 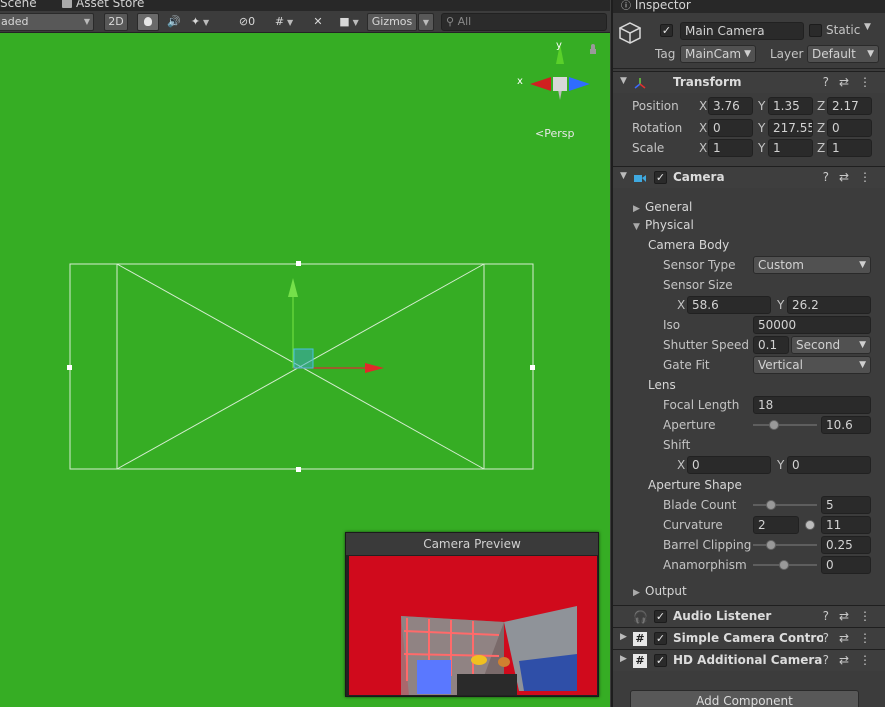 I want to click on xy-plane-handle, so click(x=303, y=358).